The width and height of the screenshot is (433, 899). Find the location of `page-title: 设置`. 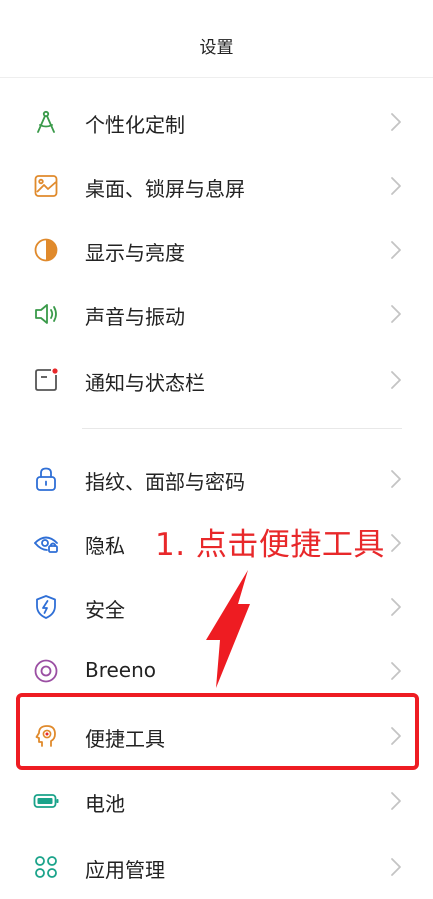

page-title: 设置 is located at coordinates (216, 48).